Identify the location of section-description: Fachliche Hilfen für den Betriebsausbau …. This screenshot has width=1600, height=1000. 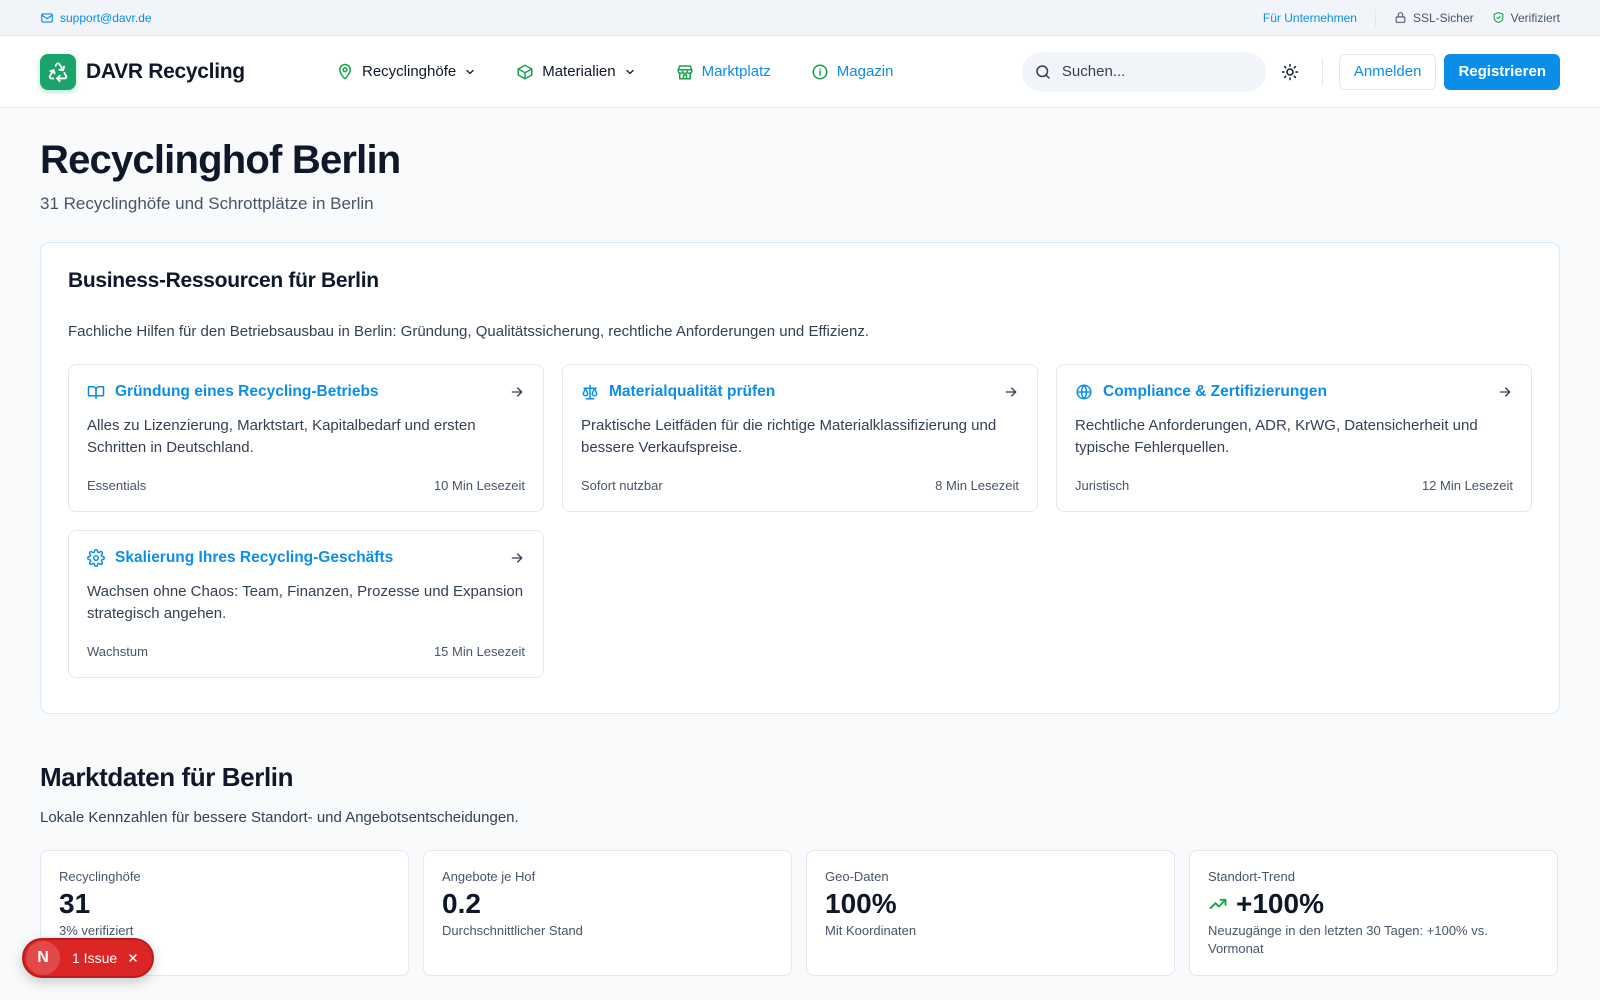
(469, 331).